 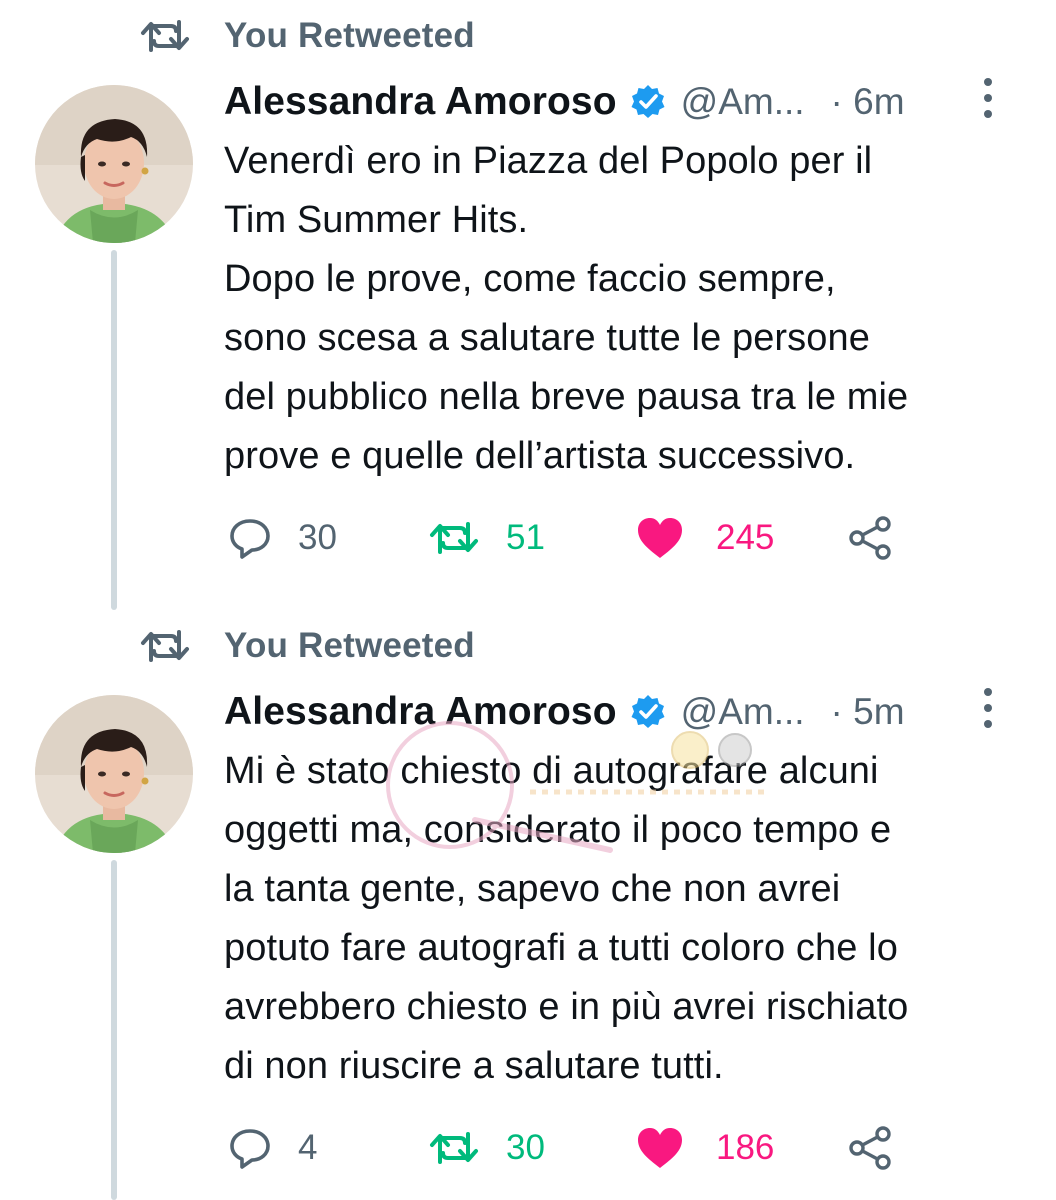 I want to click on tweet-actions: 30 51 245, so click(x=624, y=538).